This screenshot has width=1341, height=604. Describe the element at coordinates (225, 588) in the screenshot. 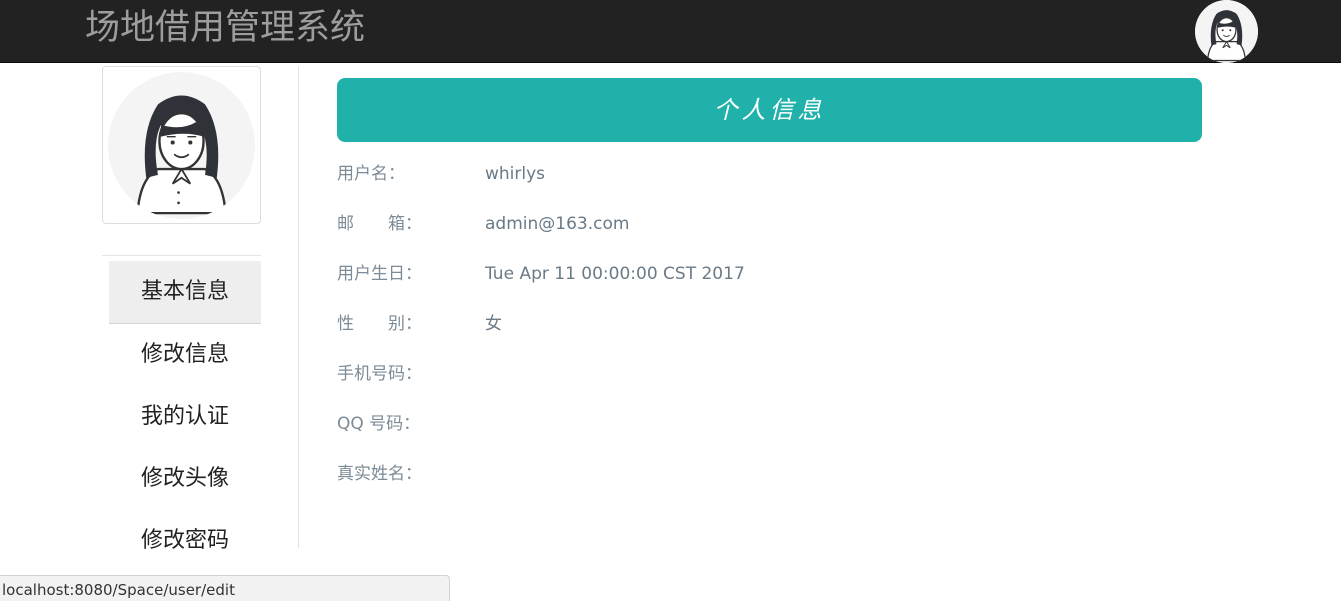

I see `browser-status-url: localhost:8080/Space/user/edit` at that location.